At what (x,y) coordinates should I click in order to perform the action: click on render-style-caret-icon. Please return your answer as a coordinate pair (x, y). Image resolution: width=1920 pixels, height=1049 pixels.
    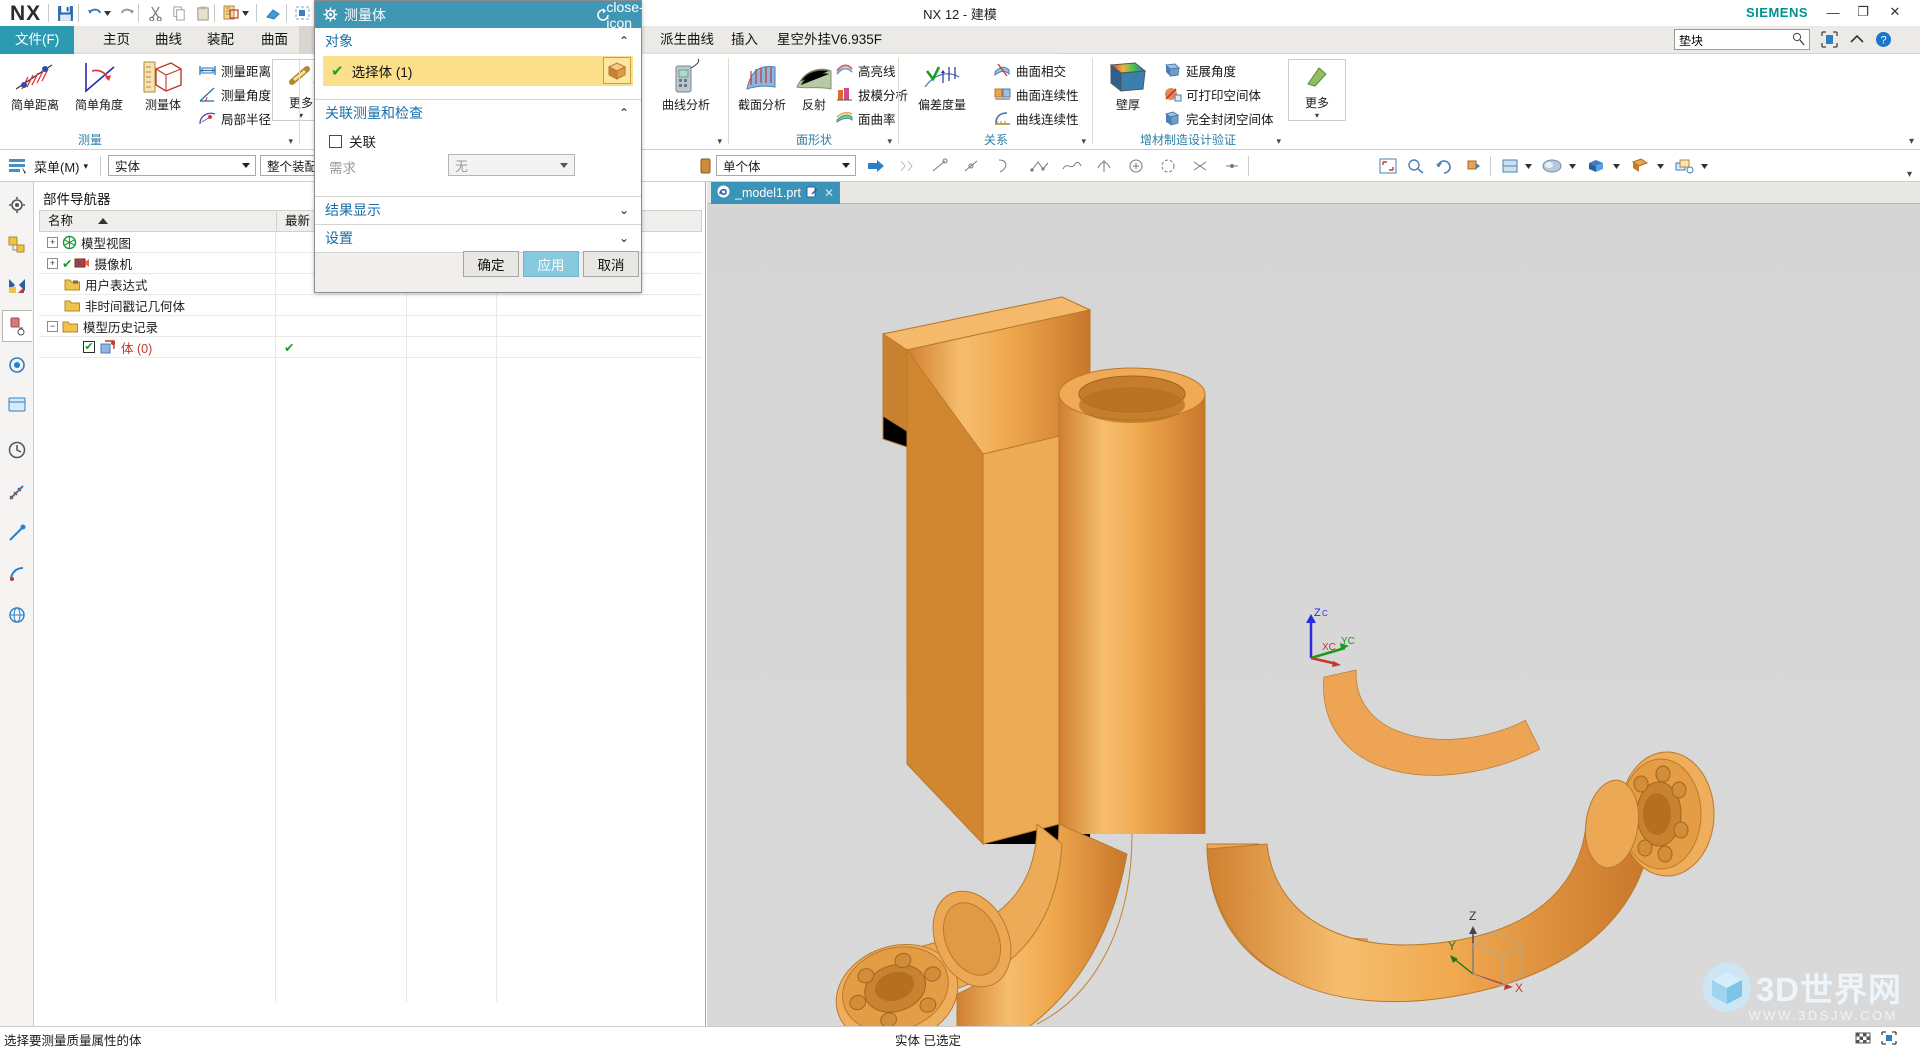
    Looking at the image, I should click on (1528, 166).